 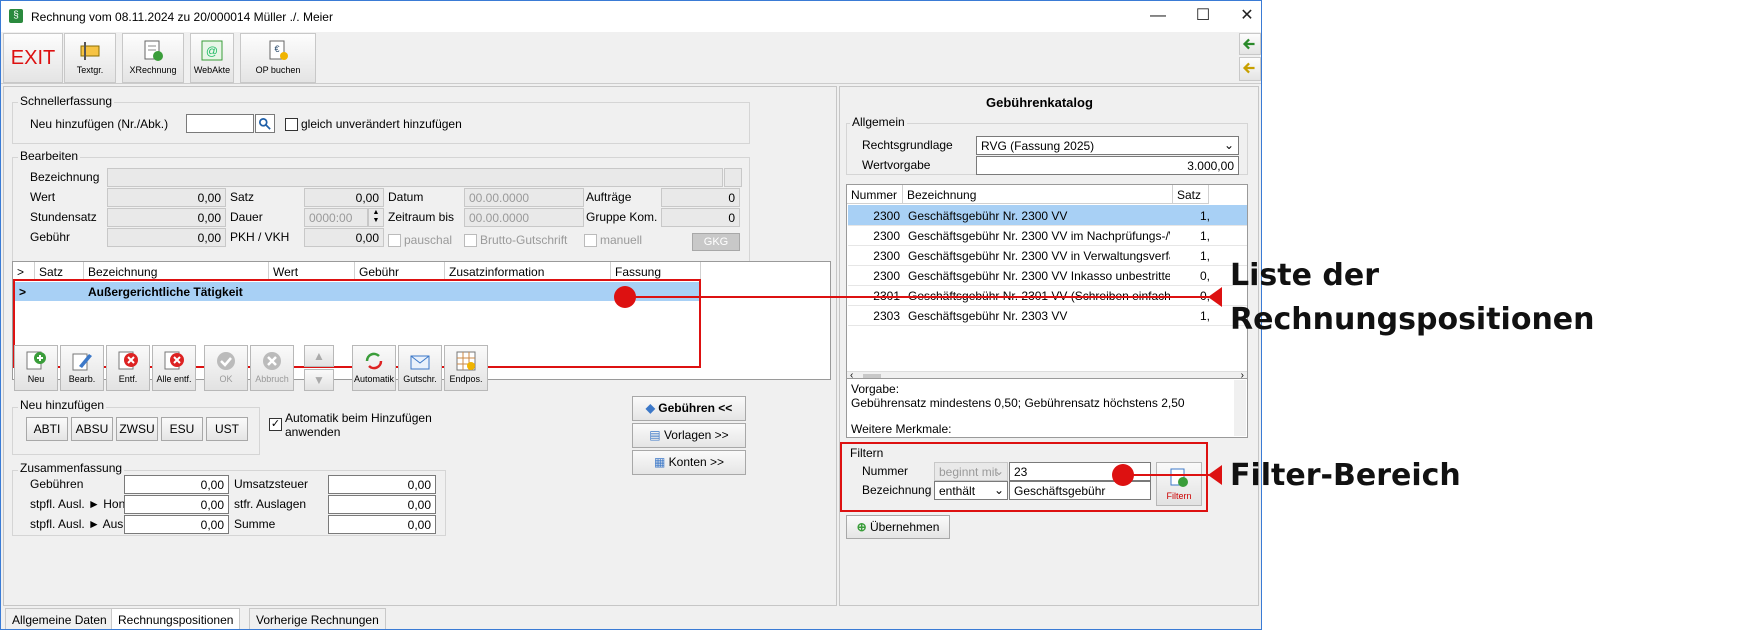 I want to click on cancel-icon, so click(x=272, y=361).